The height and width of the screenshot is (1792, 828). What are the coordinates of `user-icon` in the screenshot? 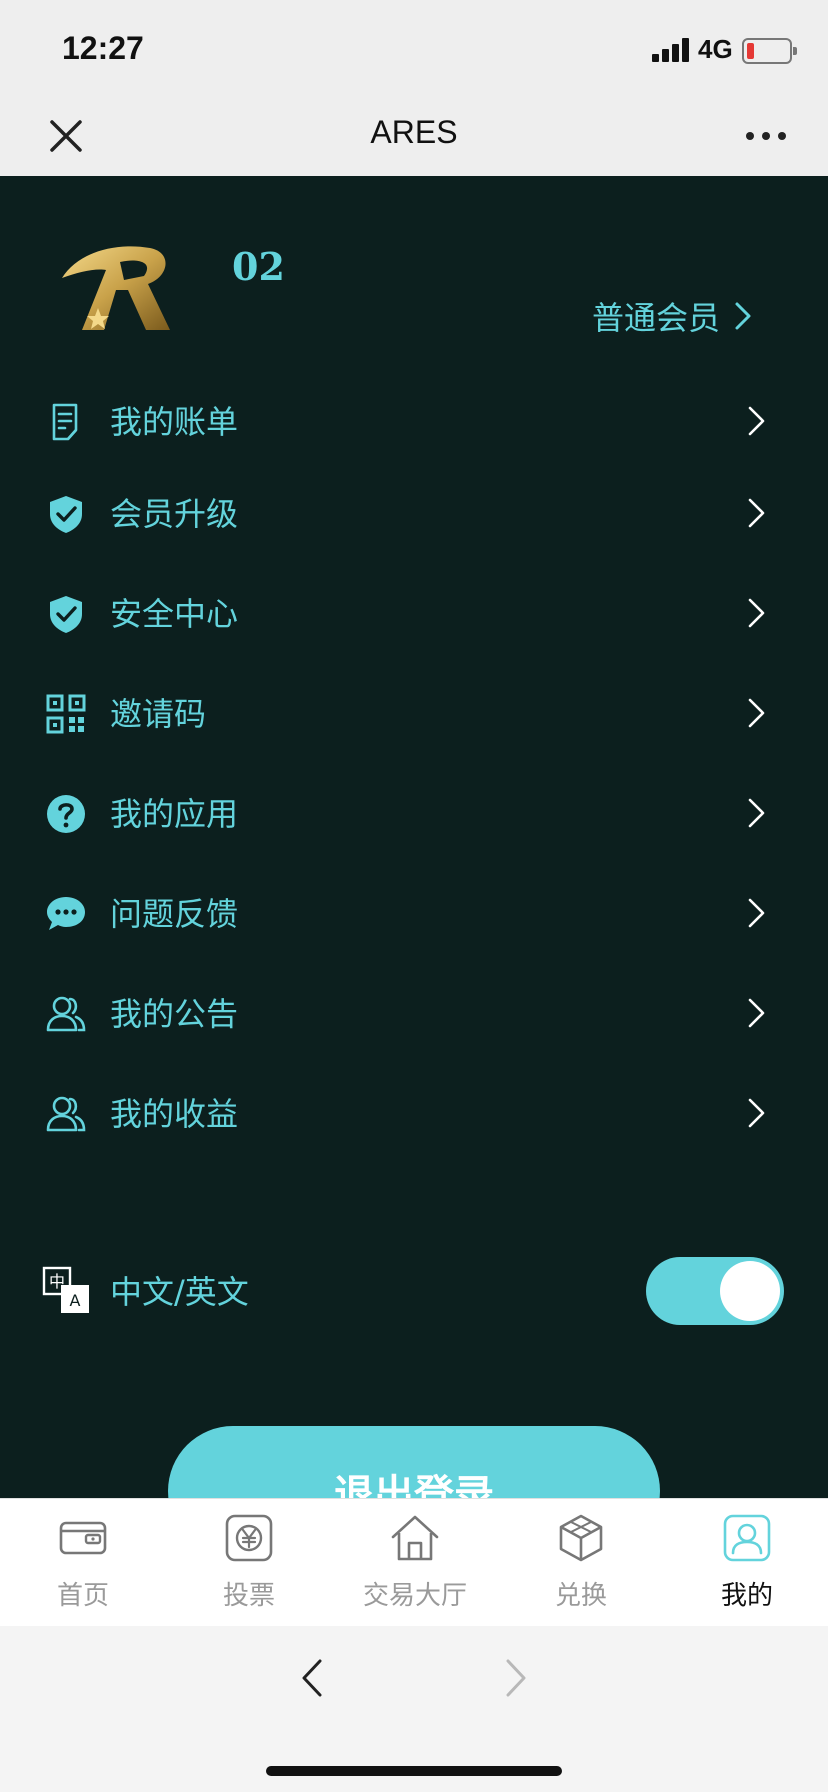 It's located at (747, 1538).